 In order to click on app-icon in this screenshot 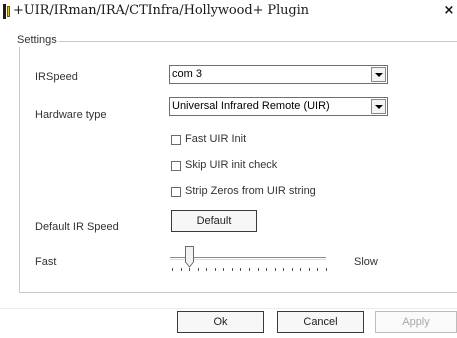, I will do `click(7, 11)`.